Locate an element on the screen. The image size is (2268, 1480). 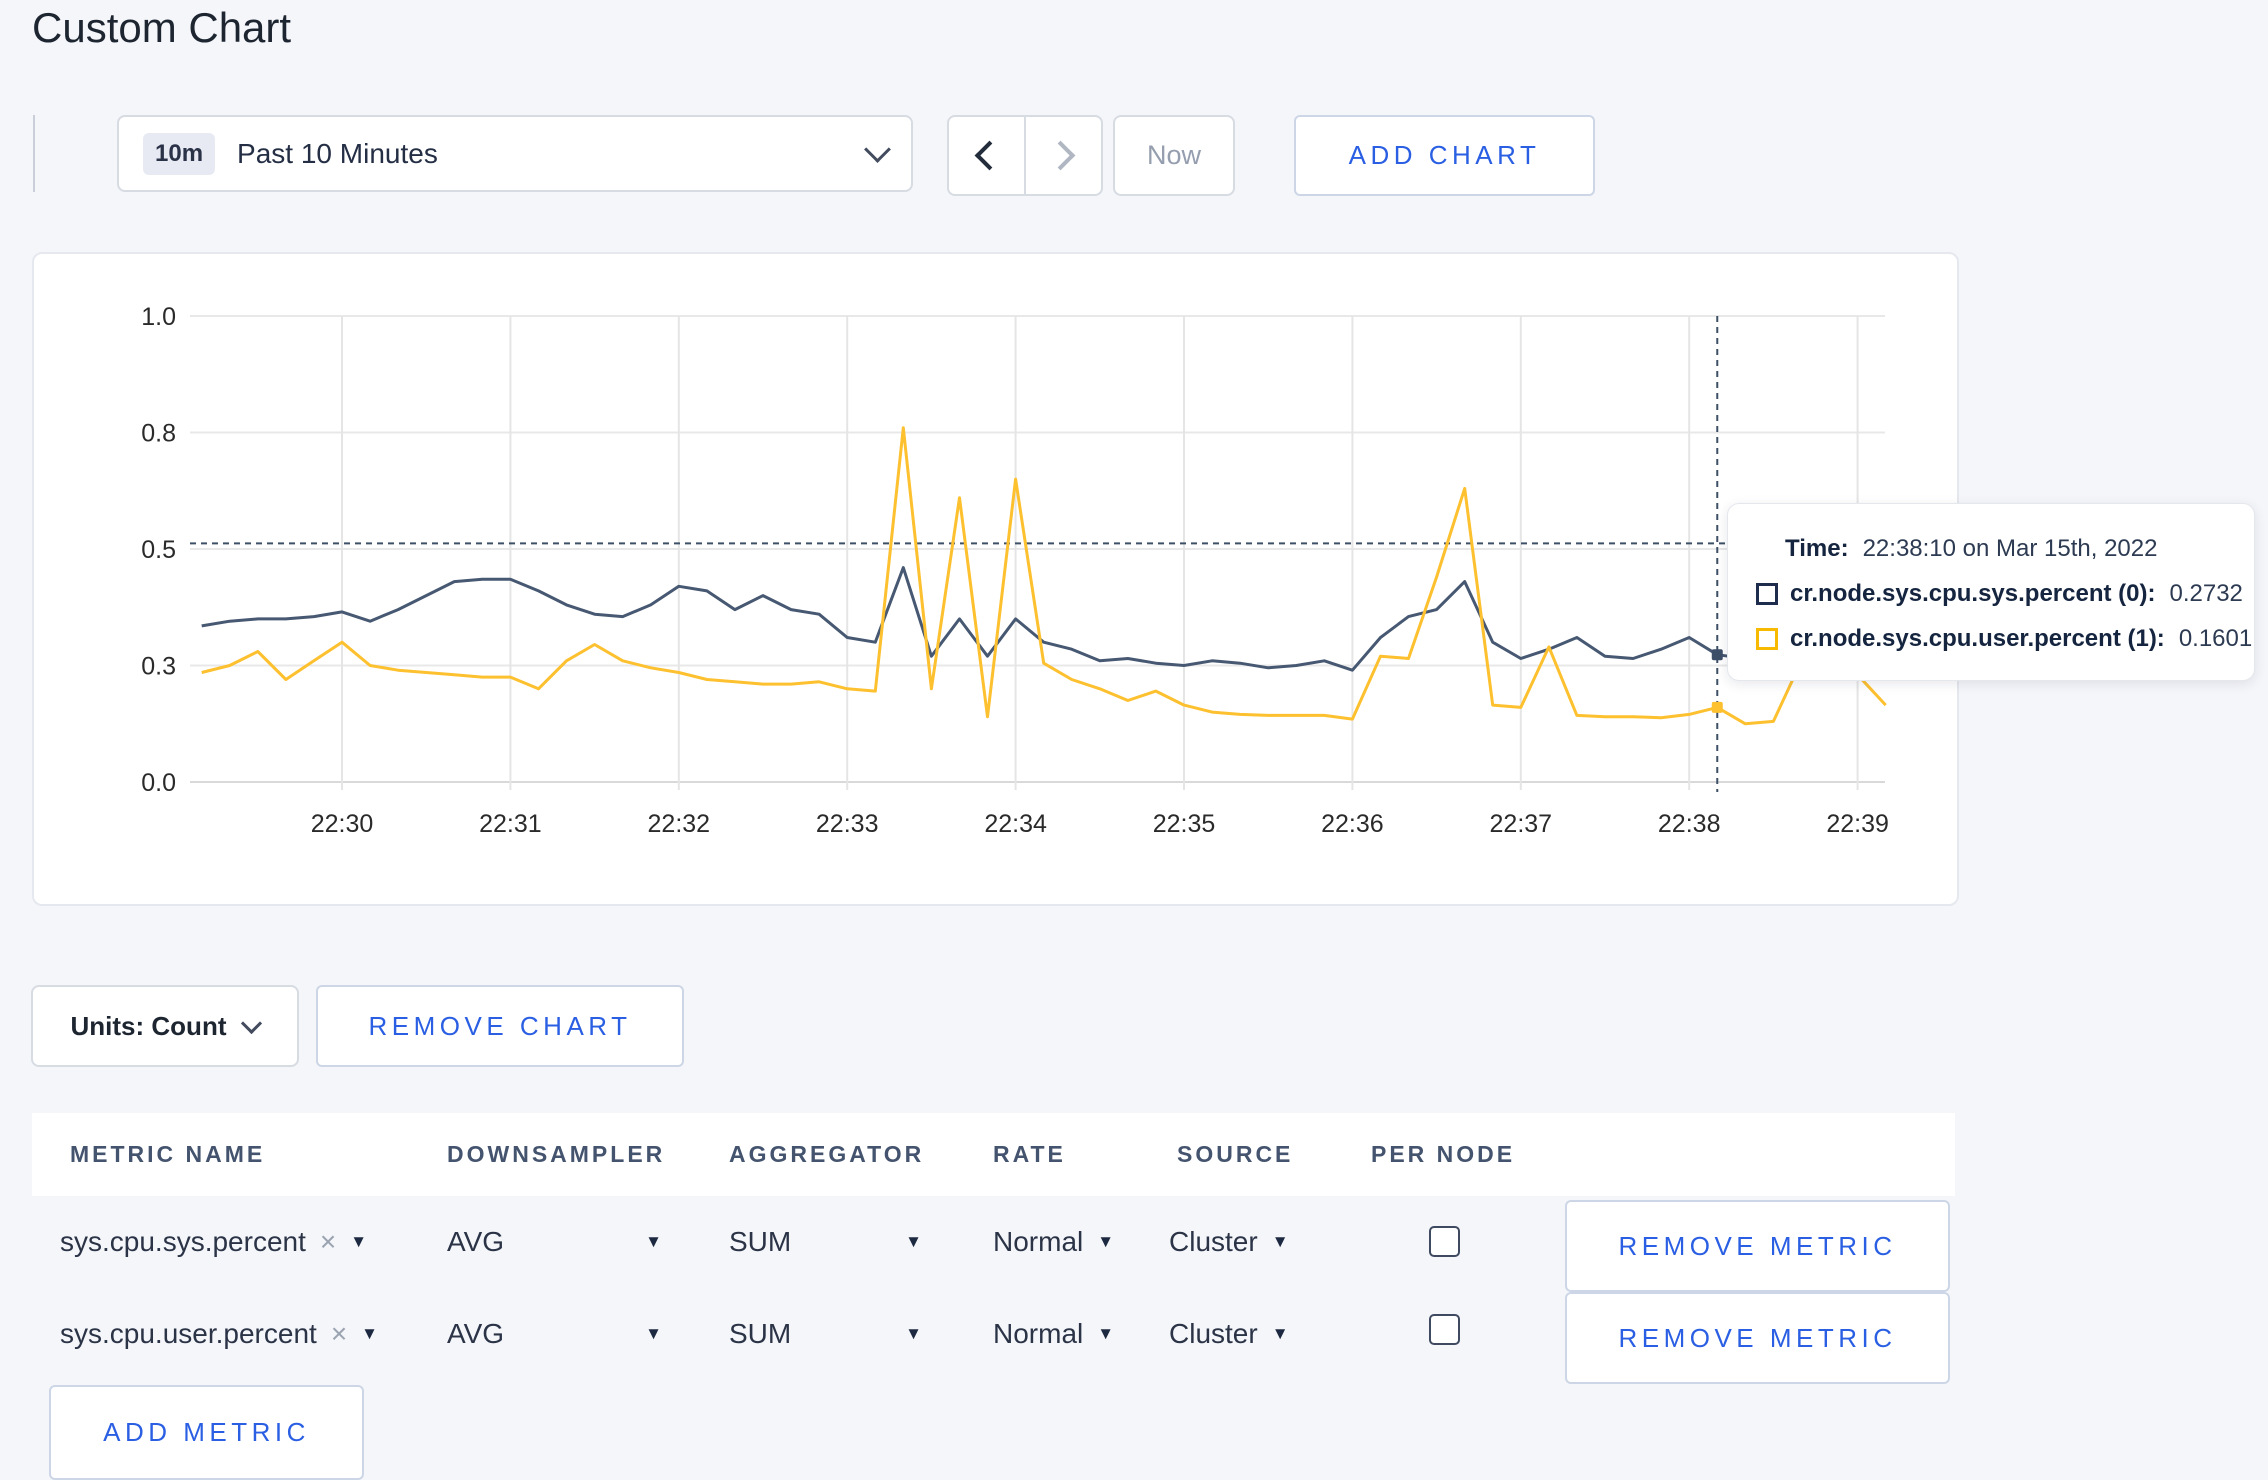
tooltip-series-row: cr.node.sys.cpu.sys.percent (0): 0.2732 is located at coordinates (2005, 594).